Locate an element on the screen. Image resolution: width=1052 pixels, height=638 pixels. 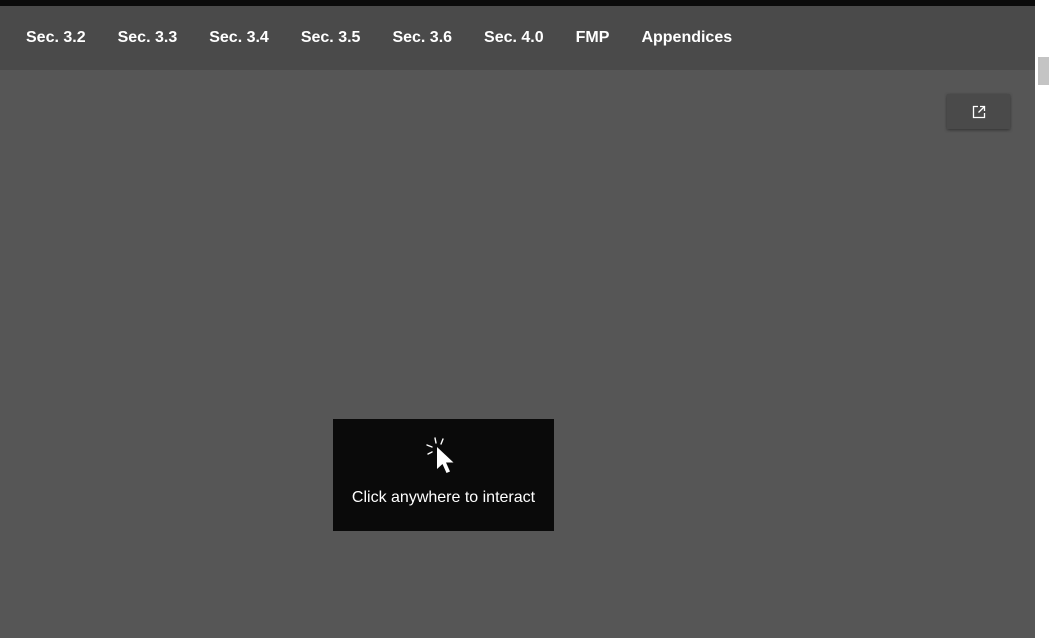
overlay-message: Click anywhere to interact is located at coordinates (443, 497).